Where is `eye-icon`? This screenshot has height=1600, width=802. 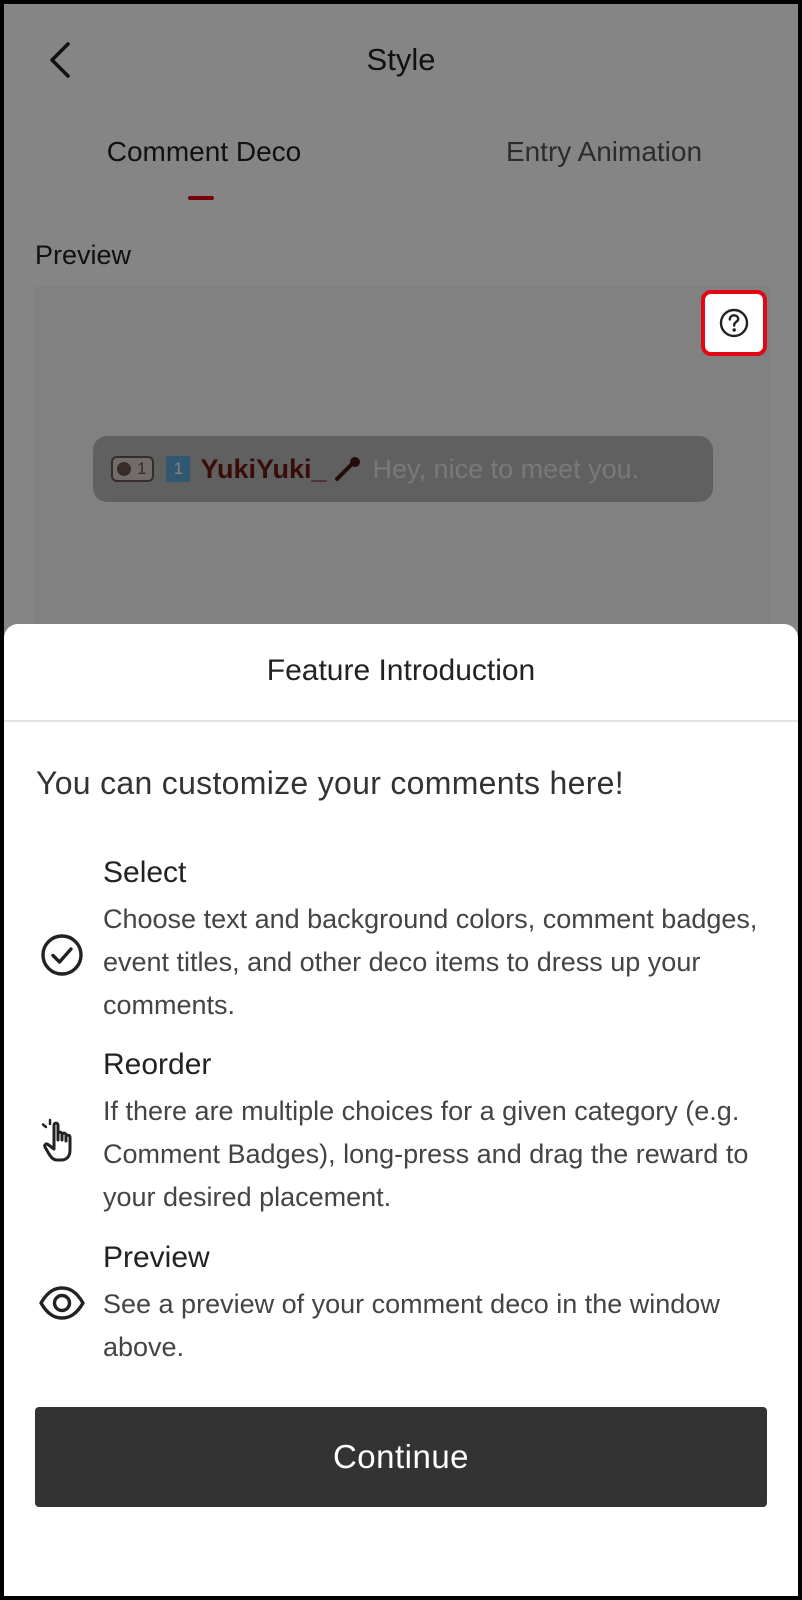 eye-icon is located at coordinates (62, 1303).